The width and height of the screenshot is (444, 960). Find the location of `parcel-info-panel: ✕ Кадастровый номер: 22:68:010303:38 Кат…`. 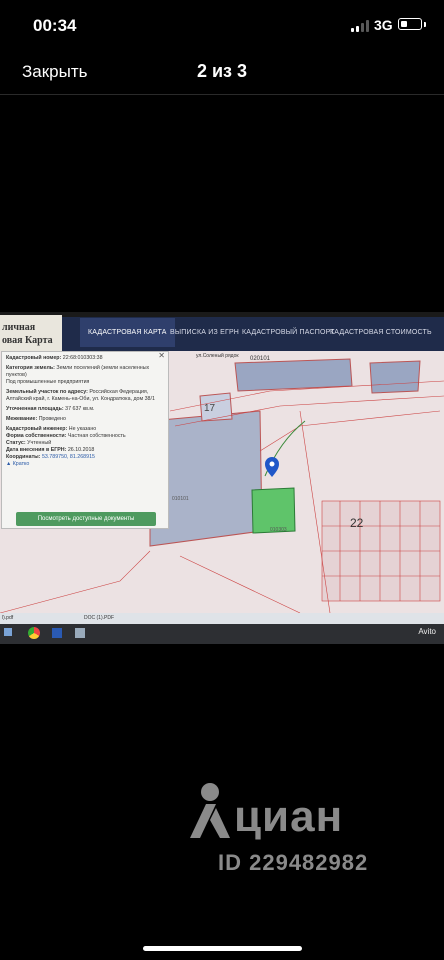

parcel-info-panel: ✕ Кадастровый номер: 22:68:010303:38 Кат… is located at coordinates (85, 440).